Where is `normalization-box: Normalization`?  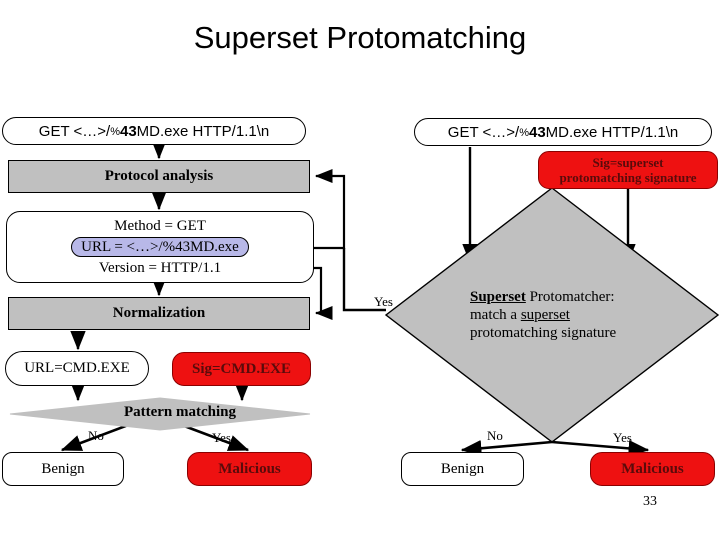
normalization-box: Normalization is located at coordinates (159, 313).